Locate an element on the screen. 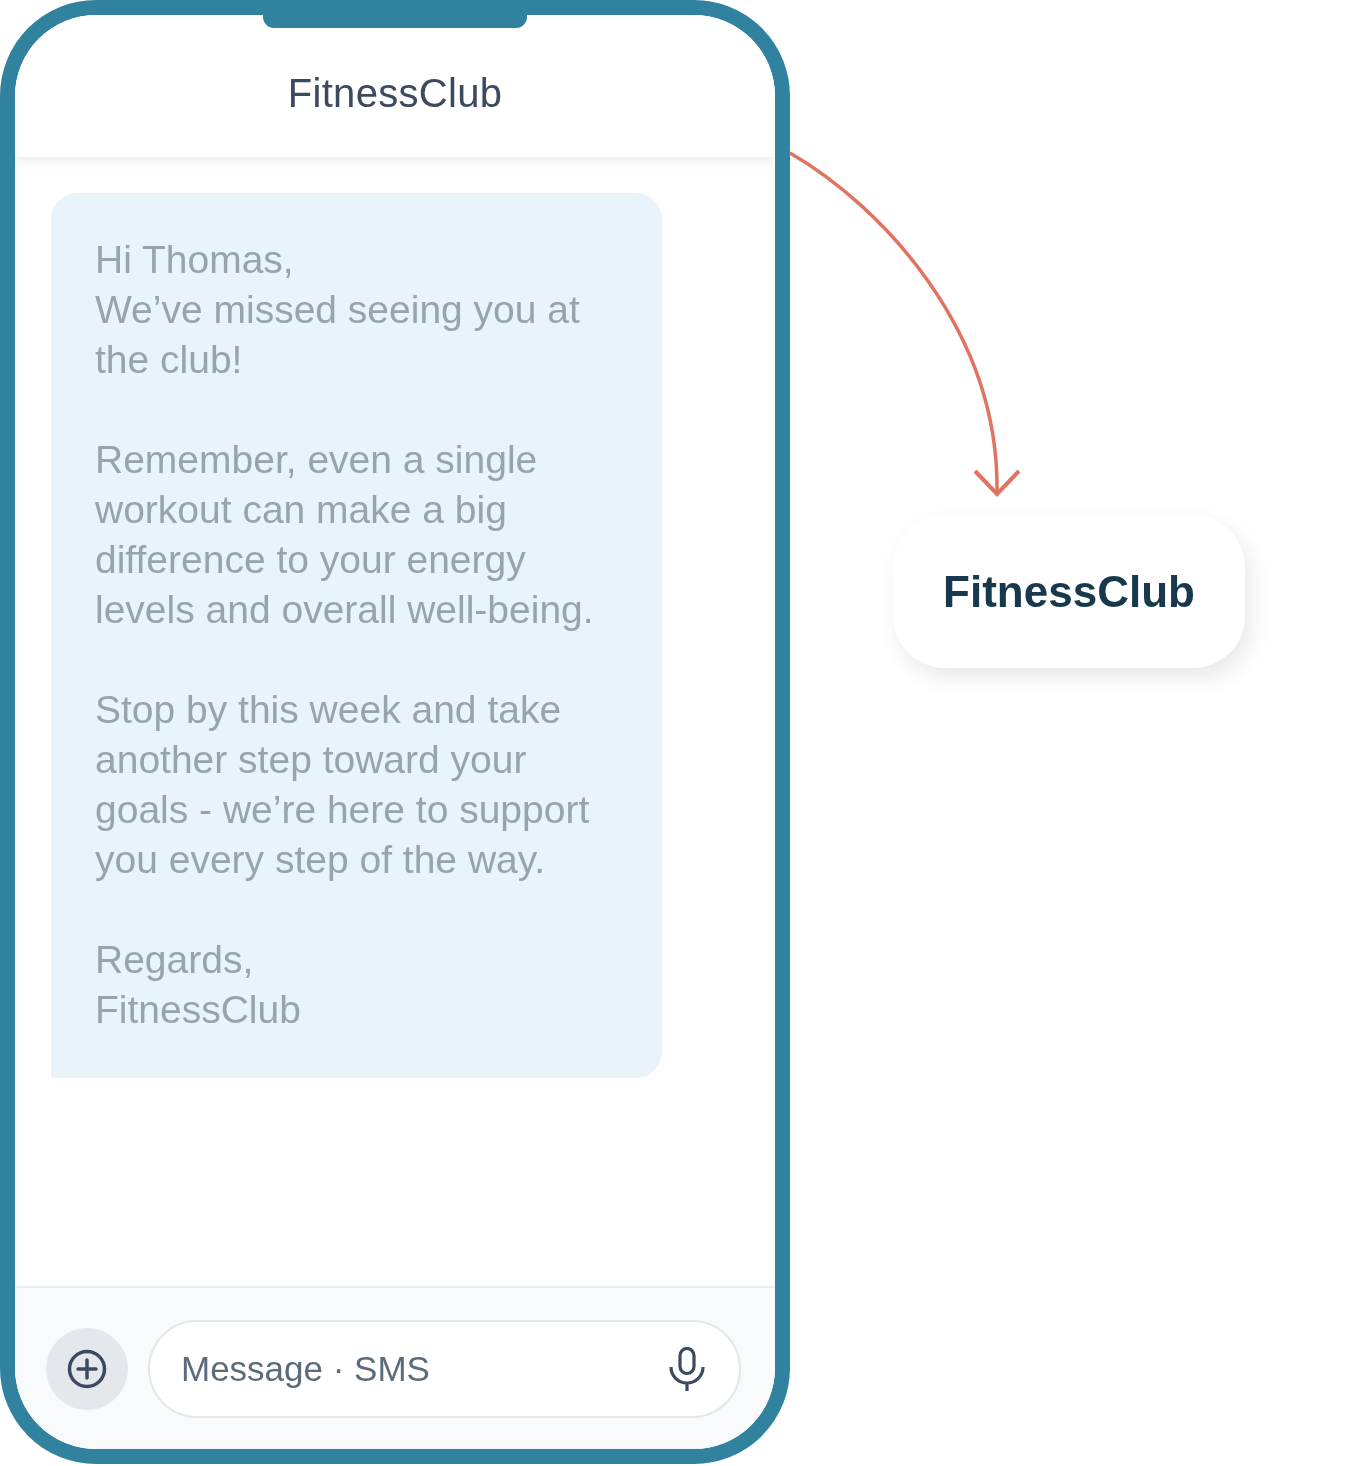 The width and height of the screenshot is (1351, 1466). contact-name: FitnessClub is located at coordinates (395, 92).